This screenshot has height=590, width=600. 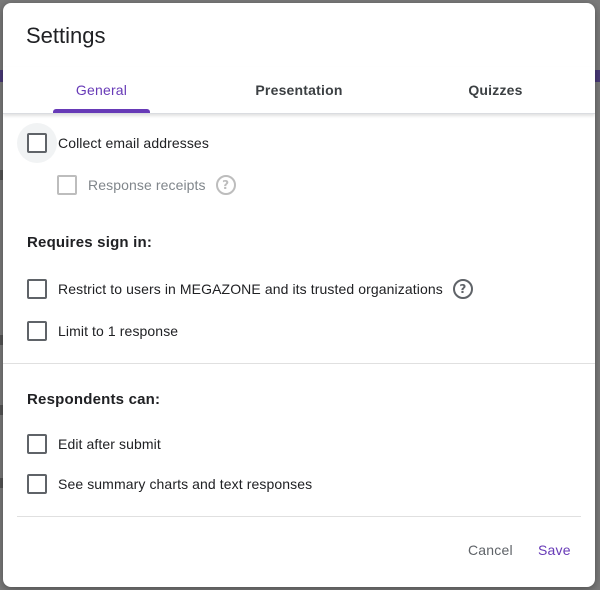 I want to click on edit-after-submit-row: Edit after submit, so click(x=94, y=444).